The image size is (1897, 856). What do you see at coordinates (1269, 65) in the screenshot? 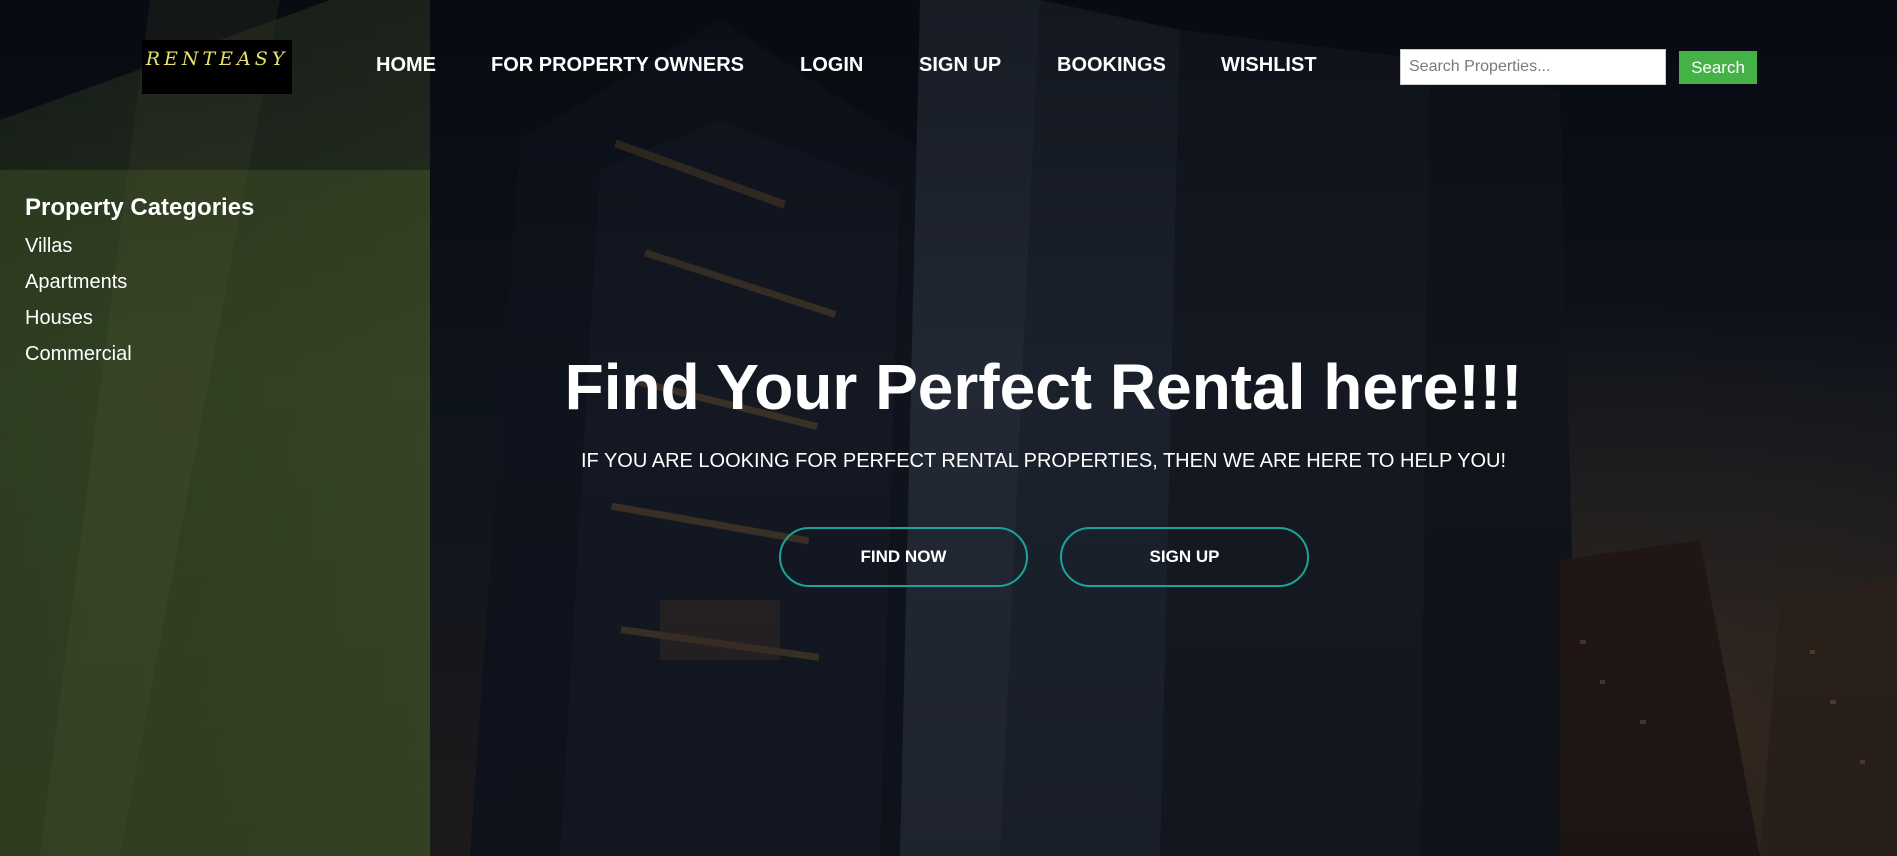
I see `nav-wishlist: WISHLIST` at bounding box center [1269, 65].